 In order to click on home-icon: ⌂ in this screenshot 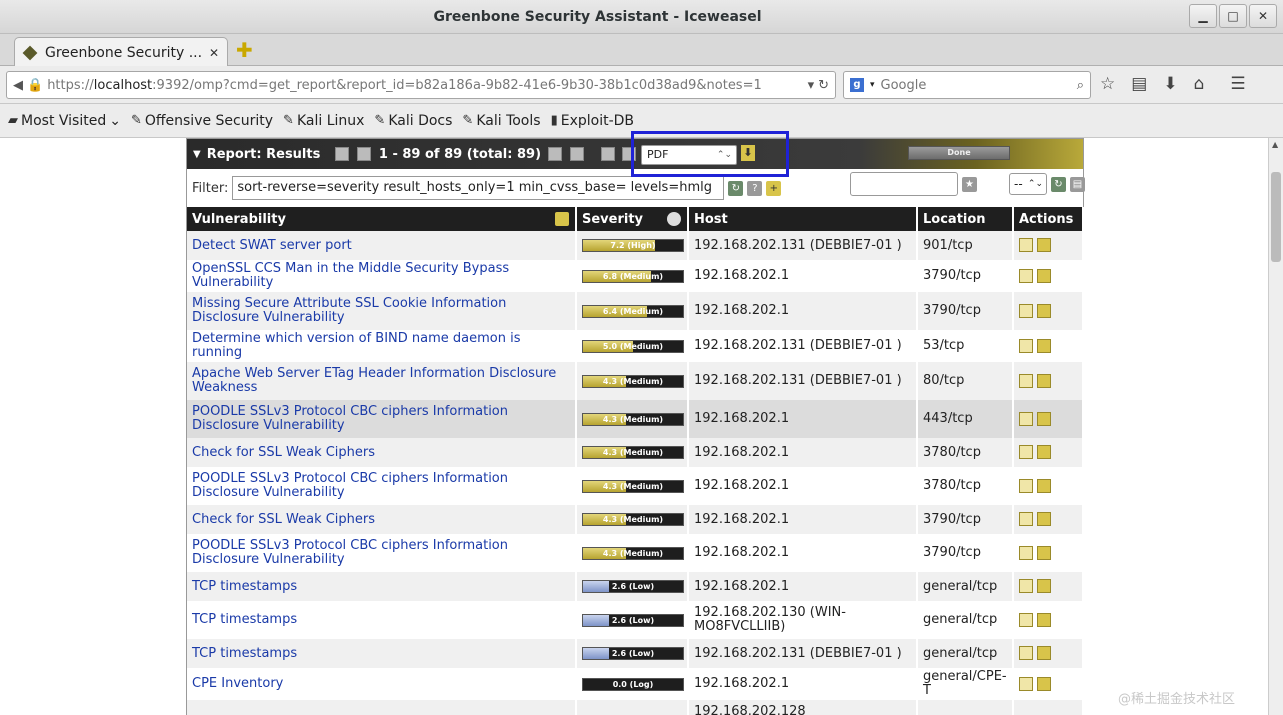, I will do `click(1199, 84)`.